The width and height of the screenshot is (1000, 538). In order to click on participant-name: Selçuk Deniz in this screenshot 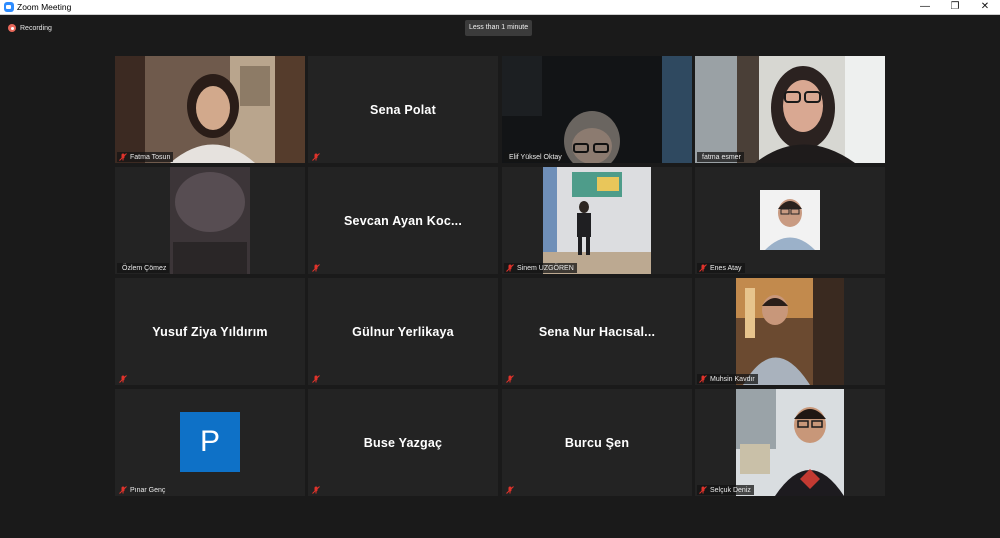, I will do `click(730, 490)`.